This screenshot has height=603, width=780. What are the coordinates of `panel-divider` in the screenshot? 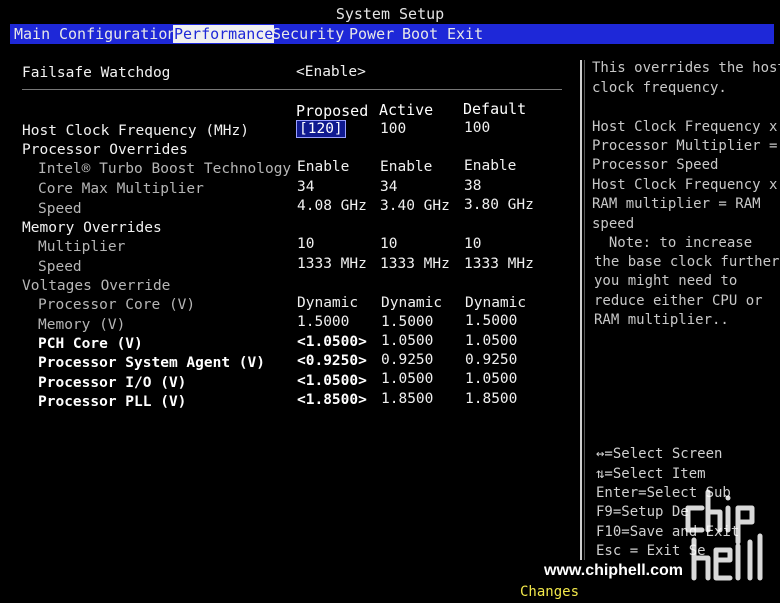 It's located at (581, 310).